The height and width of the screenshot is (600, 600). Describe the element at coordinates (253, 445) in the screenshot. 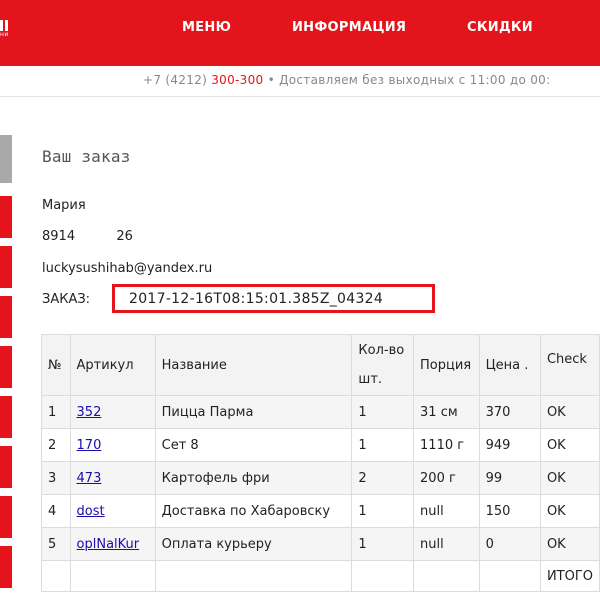

I see `cell-name: Сет 8` at that location.